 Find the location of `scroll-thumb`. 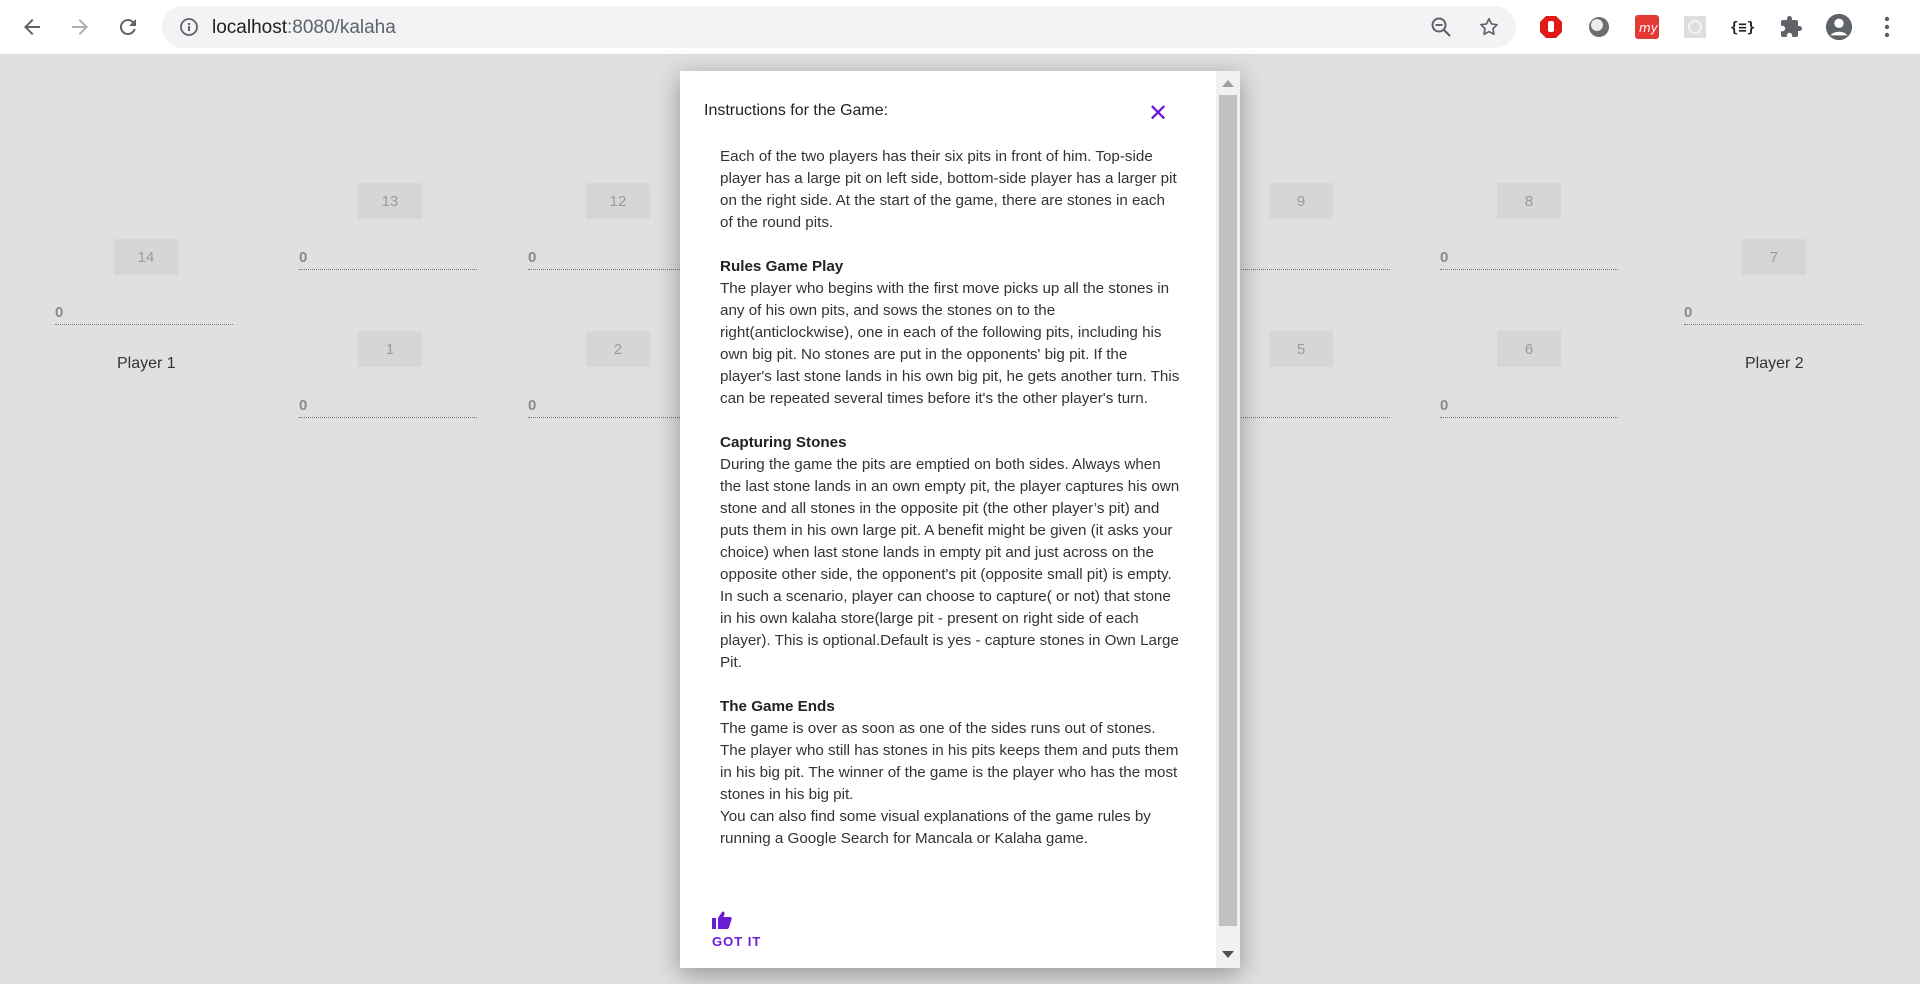

scroll-thumb is located at coordinates (1228, 510).